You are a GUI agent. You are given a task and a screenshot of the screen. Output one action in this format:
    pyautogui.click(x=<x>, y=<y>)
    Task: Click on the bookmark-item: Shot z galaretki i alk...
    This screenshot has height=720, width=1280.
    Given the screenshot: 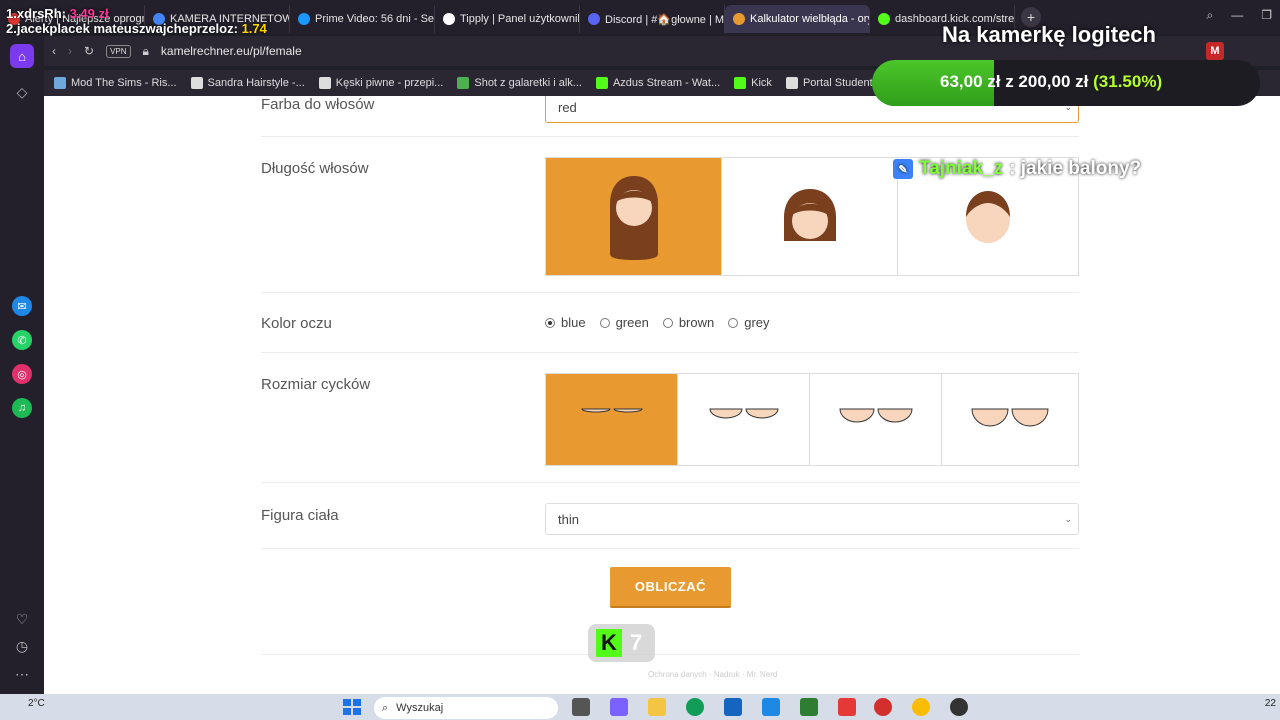 What is the action you would take?
    pyautogui.click(x=519, y=83)
    